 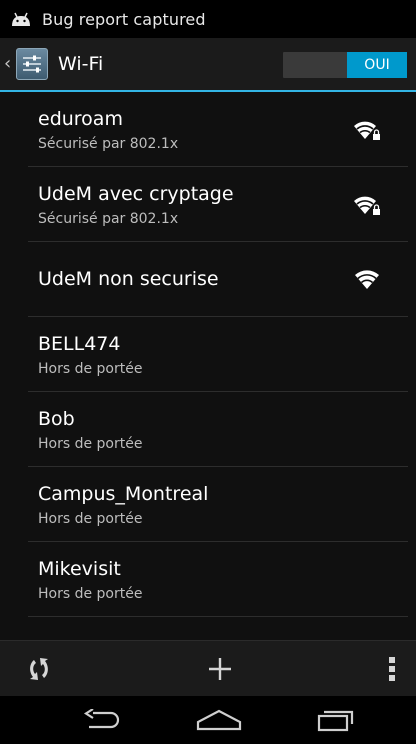 I want to click on wps-icon, so click(x=39, y=669).